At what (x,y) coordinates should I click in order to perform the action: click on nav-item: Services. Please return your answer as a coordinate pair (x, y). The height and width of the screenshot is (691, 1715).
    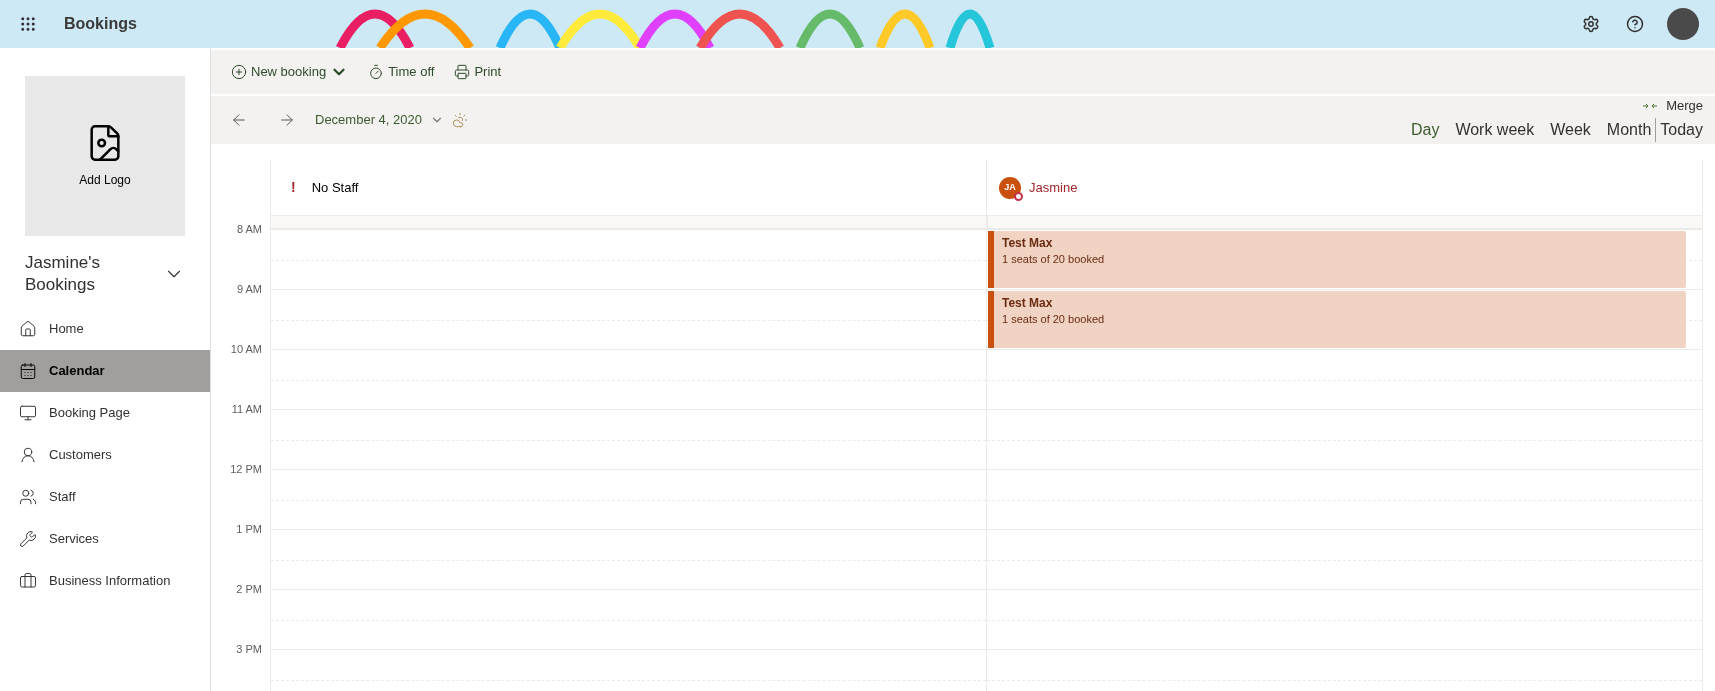
    Looking at the image, I should click on (105, 539).